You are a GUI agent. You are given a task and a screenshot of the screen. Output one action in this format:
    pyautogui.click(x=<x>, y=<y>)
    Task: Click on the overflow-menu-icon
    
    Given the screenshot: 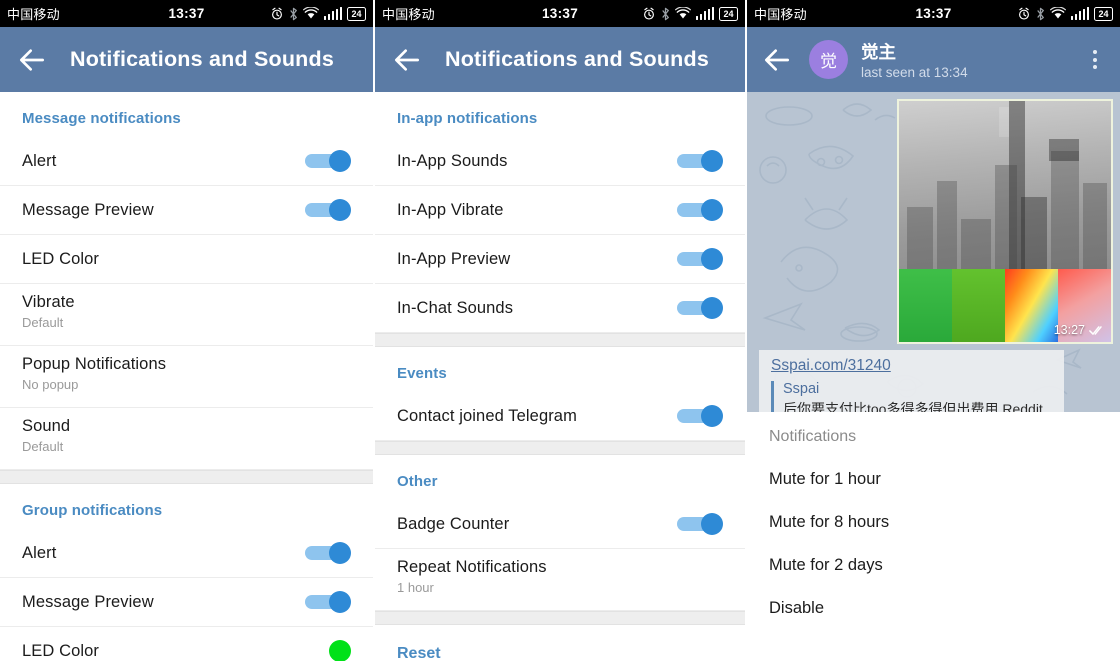 What is the action you would take?
    pyautogui.click(x=1095, y=60)
    